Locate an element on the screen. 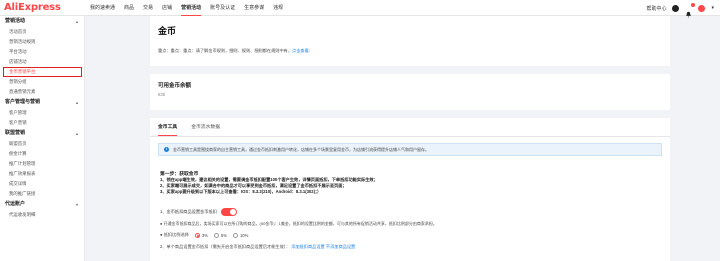  single-item-text: 2、单个商品设置金币抵扣（需先开启金币抵扣商品设置后才能生效）： is located at coordinates (225, 246).